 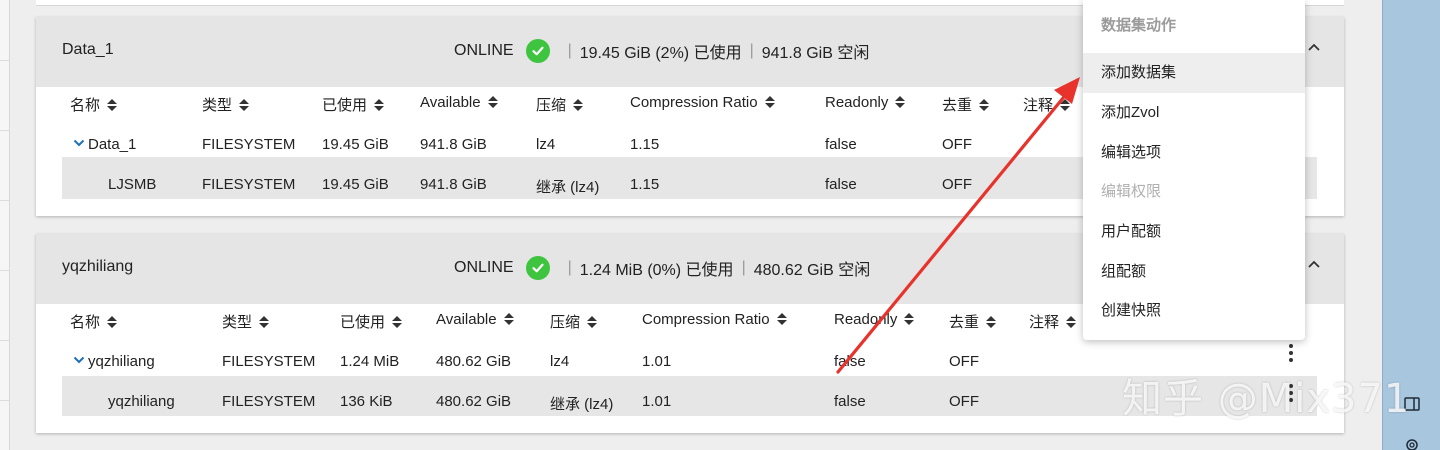 I want to click on menu-item-add-dataset: 添加数据集, so click(x=1194, y=73).